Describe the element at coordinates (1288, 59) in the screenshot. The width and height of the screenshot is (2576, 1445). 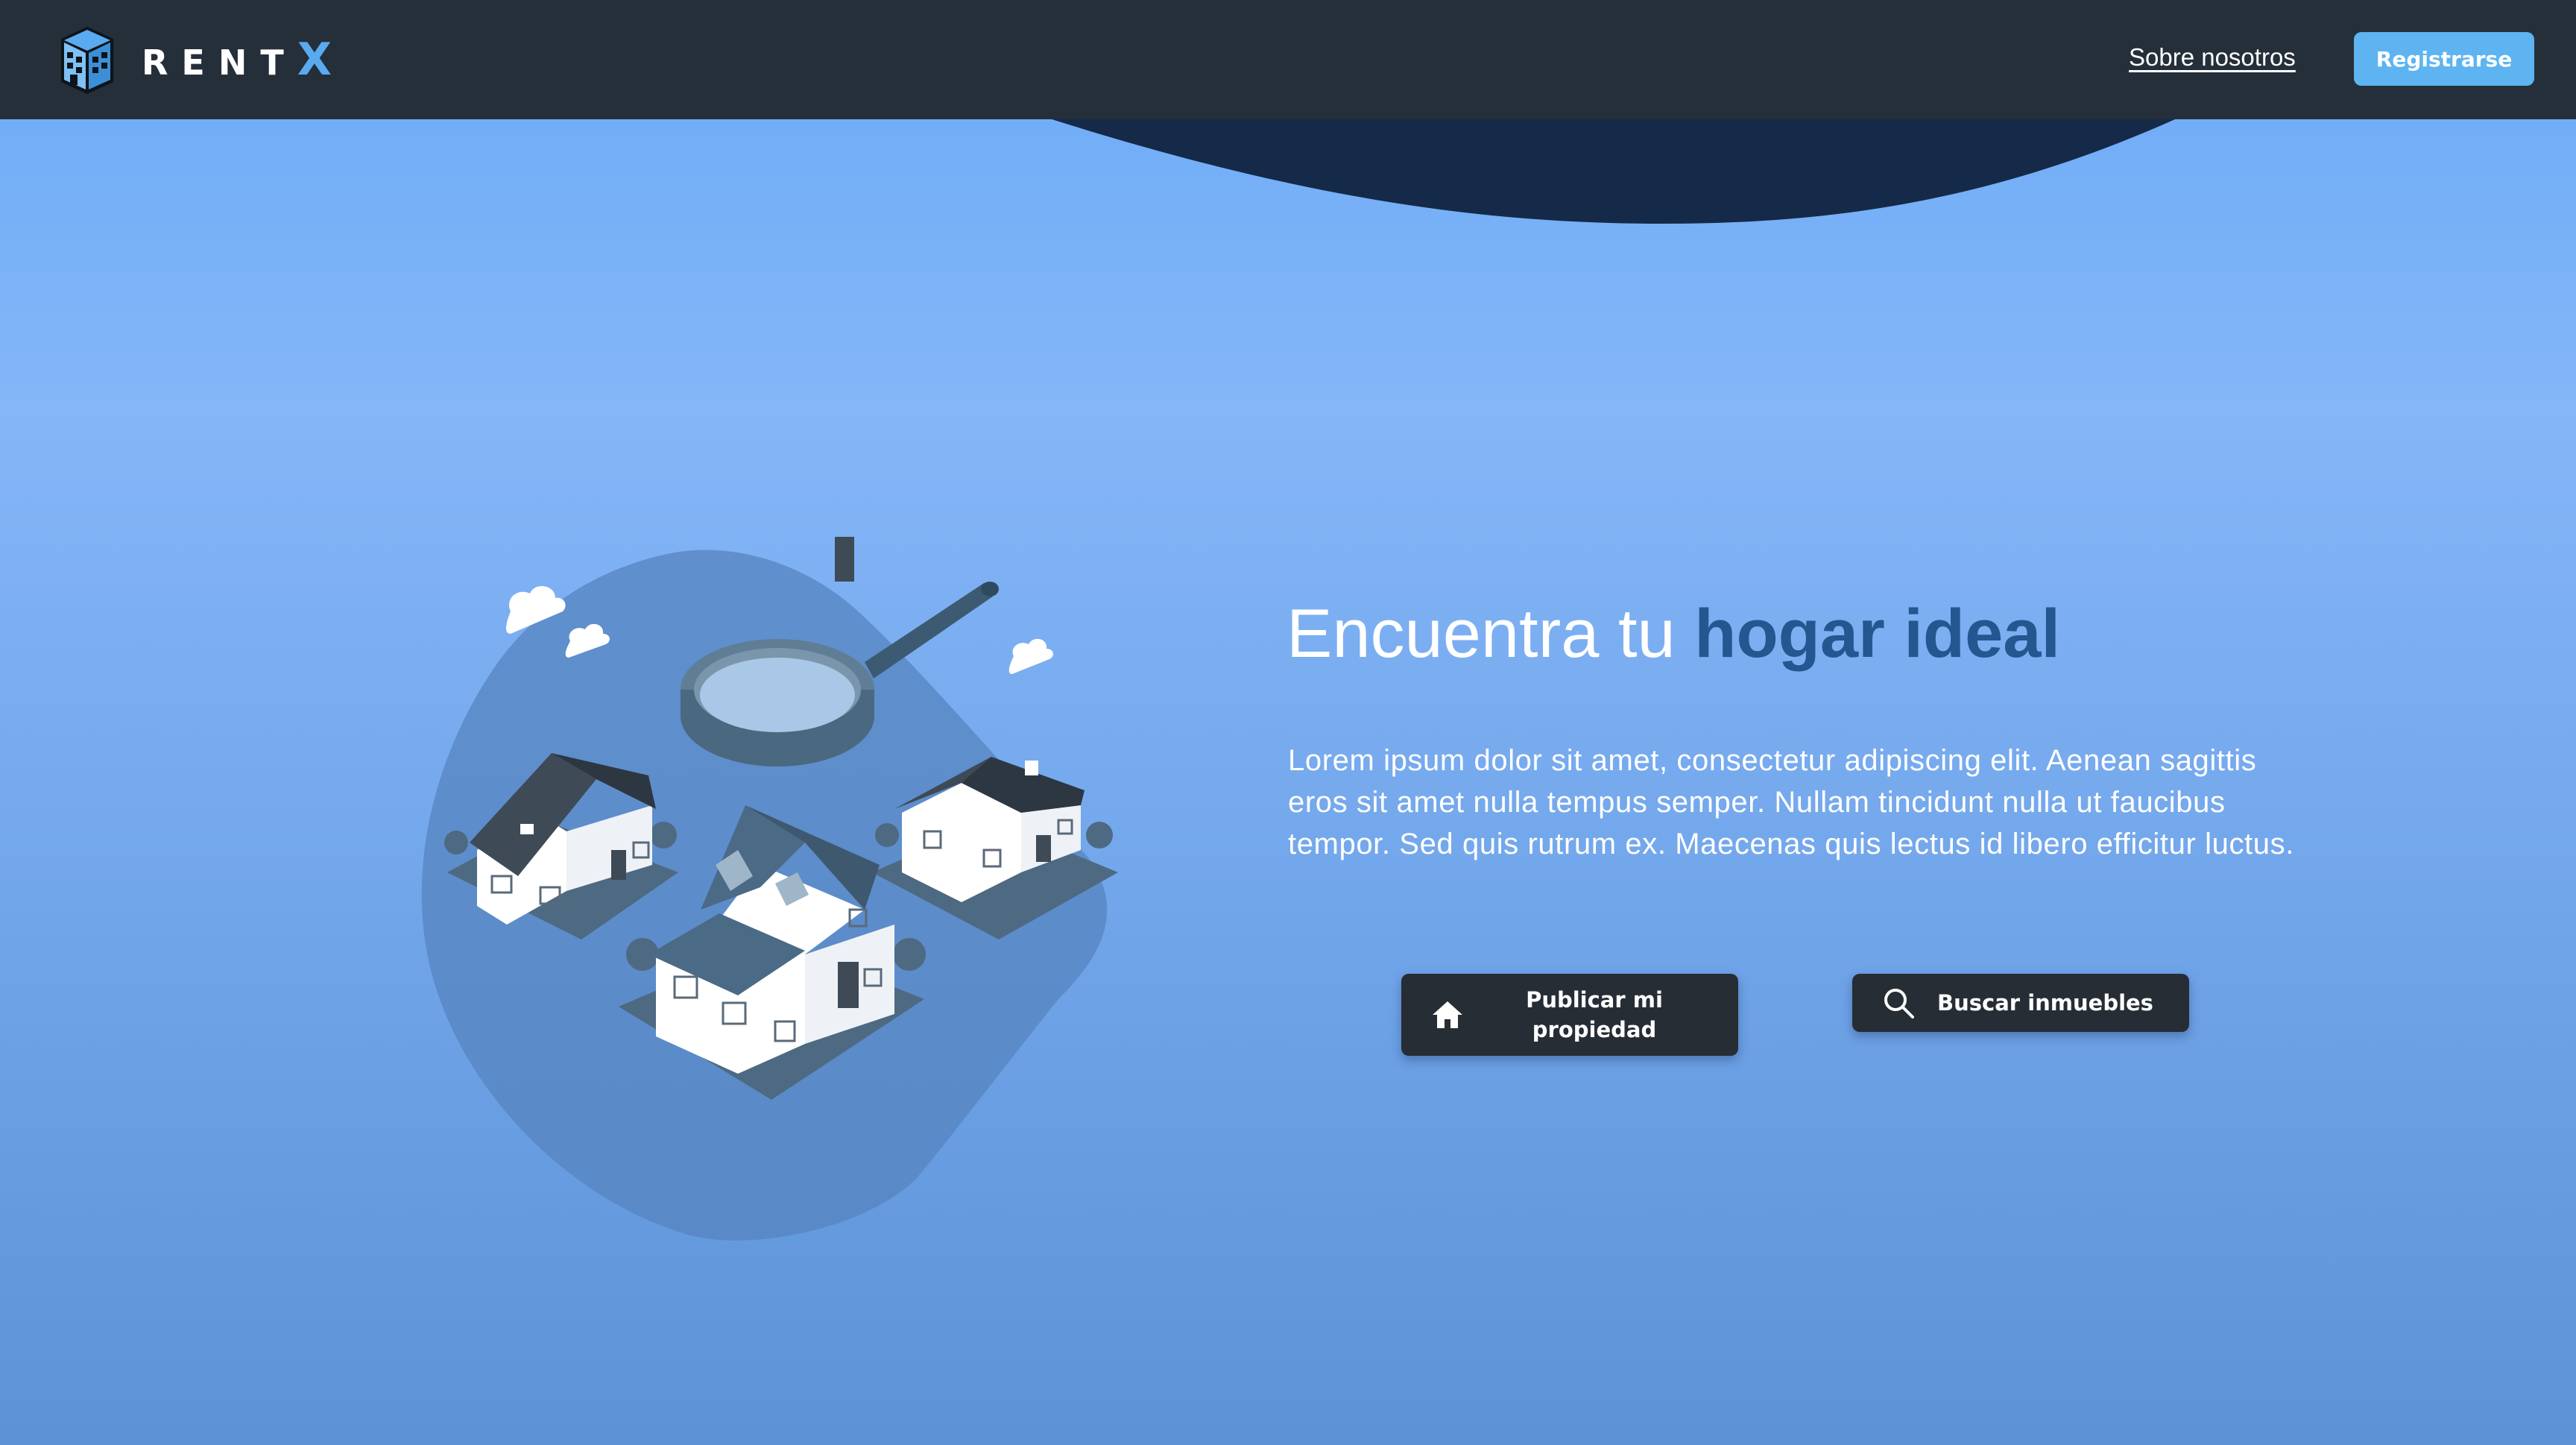
I see `navbar: RENTX Sobre nosotros Registrarse` at that location.